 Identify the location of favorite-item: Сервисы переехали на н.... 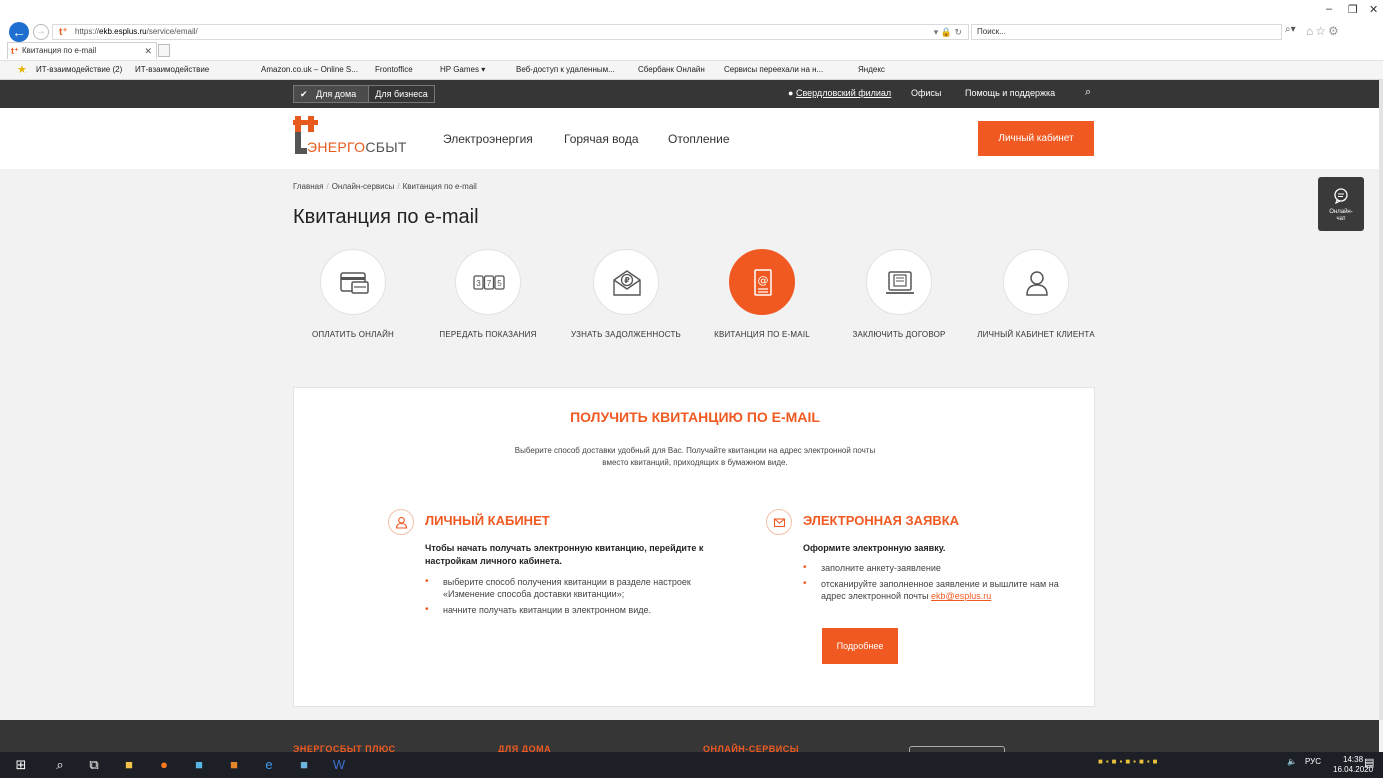
(773, 69).